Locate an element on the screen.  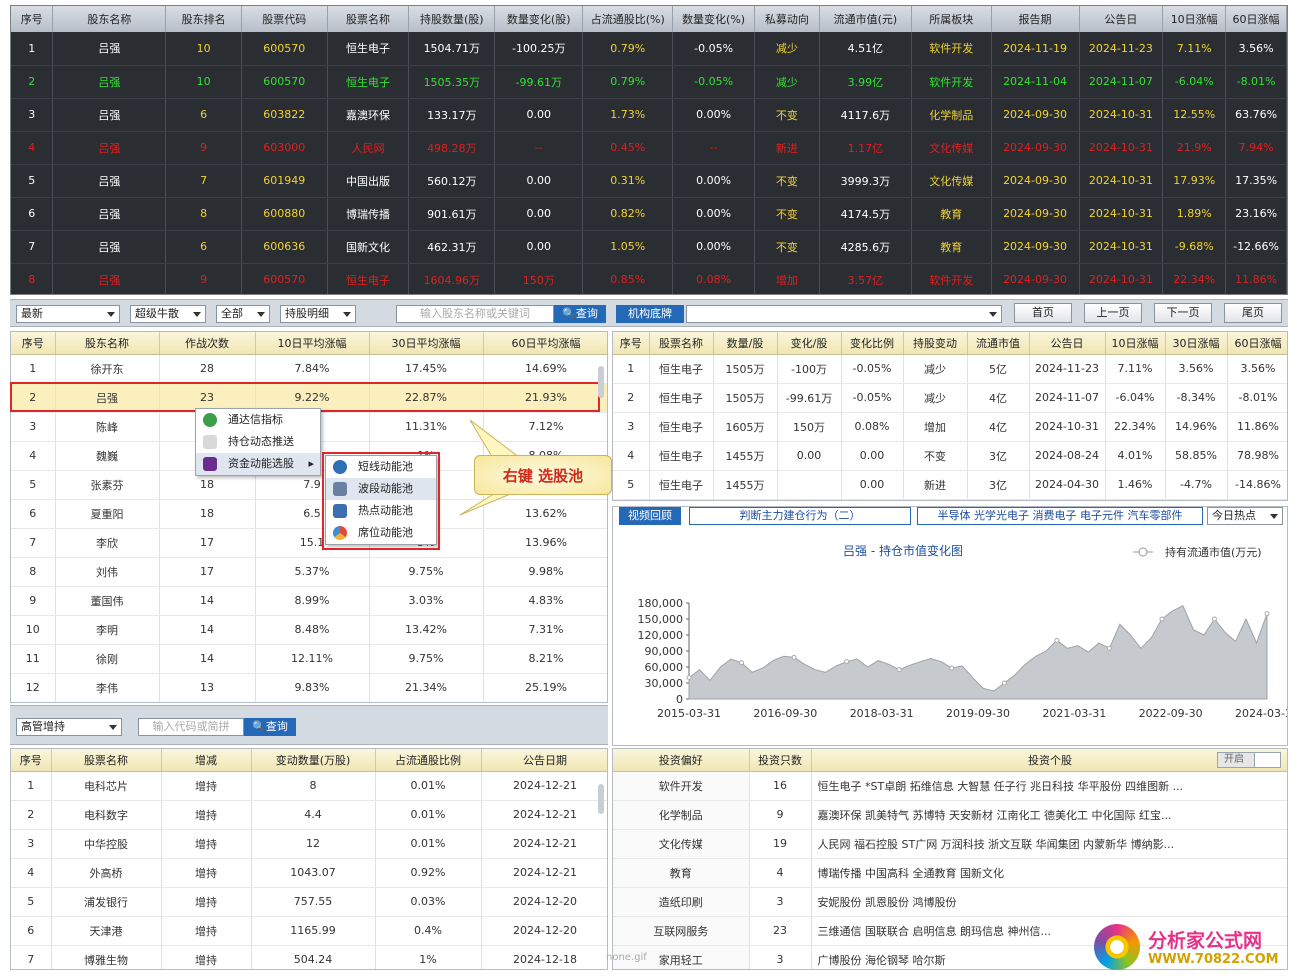
menu-item-position-push: 持仓动态推送 is located at coordinates (258, 442).